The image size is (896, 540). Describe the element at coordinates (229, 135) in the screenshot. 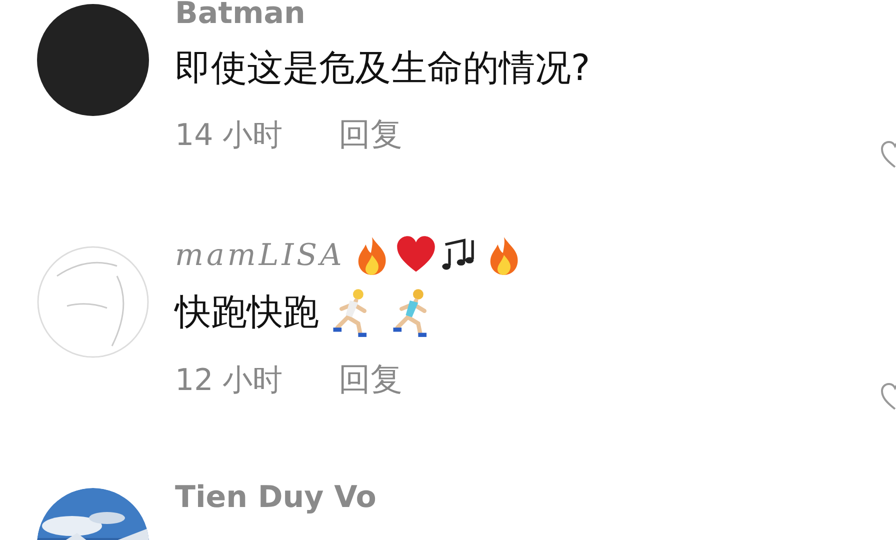

I see `timestamp: 14 小时` at that location.